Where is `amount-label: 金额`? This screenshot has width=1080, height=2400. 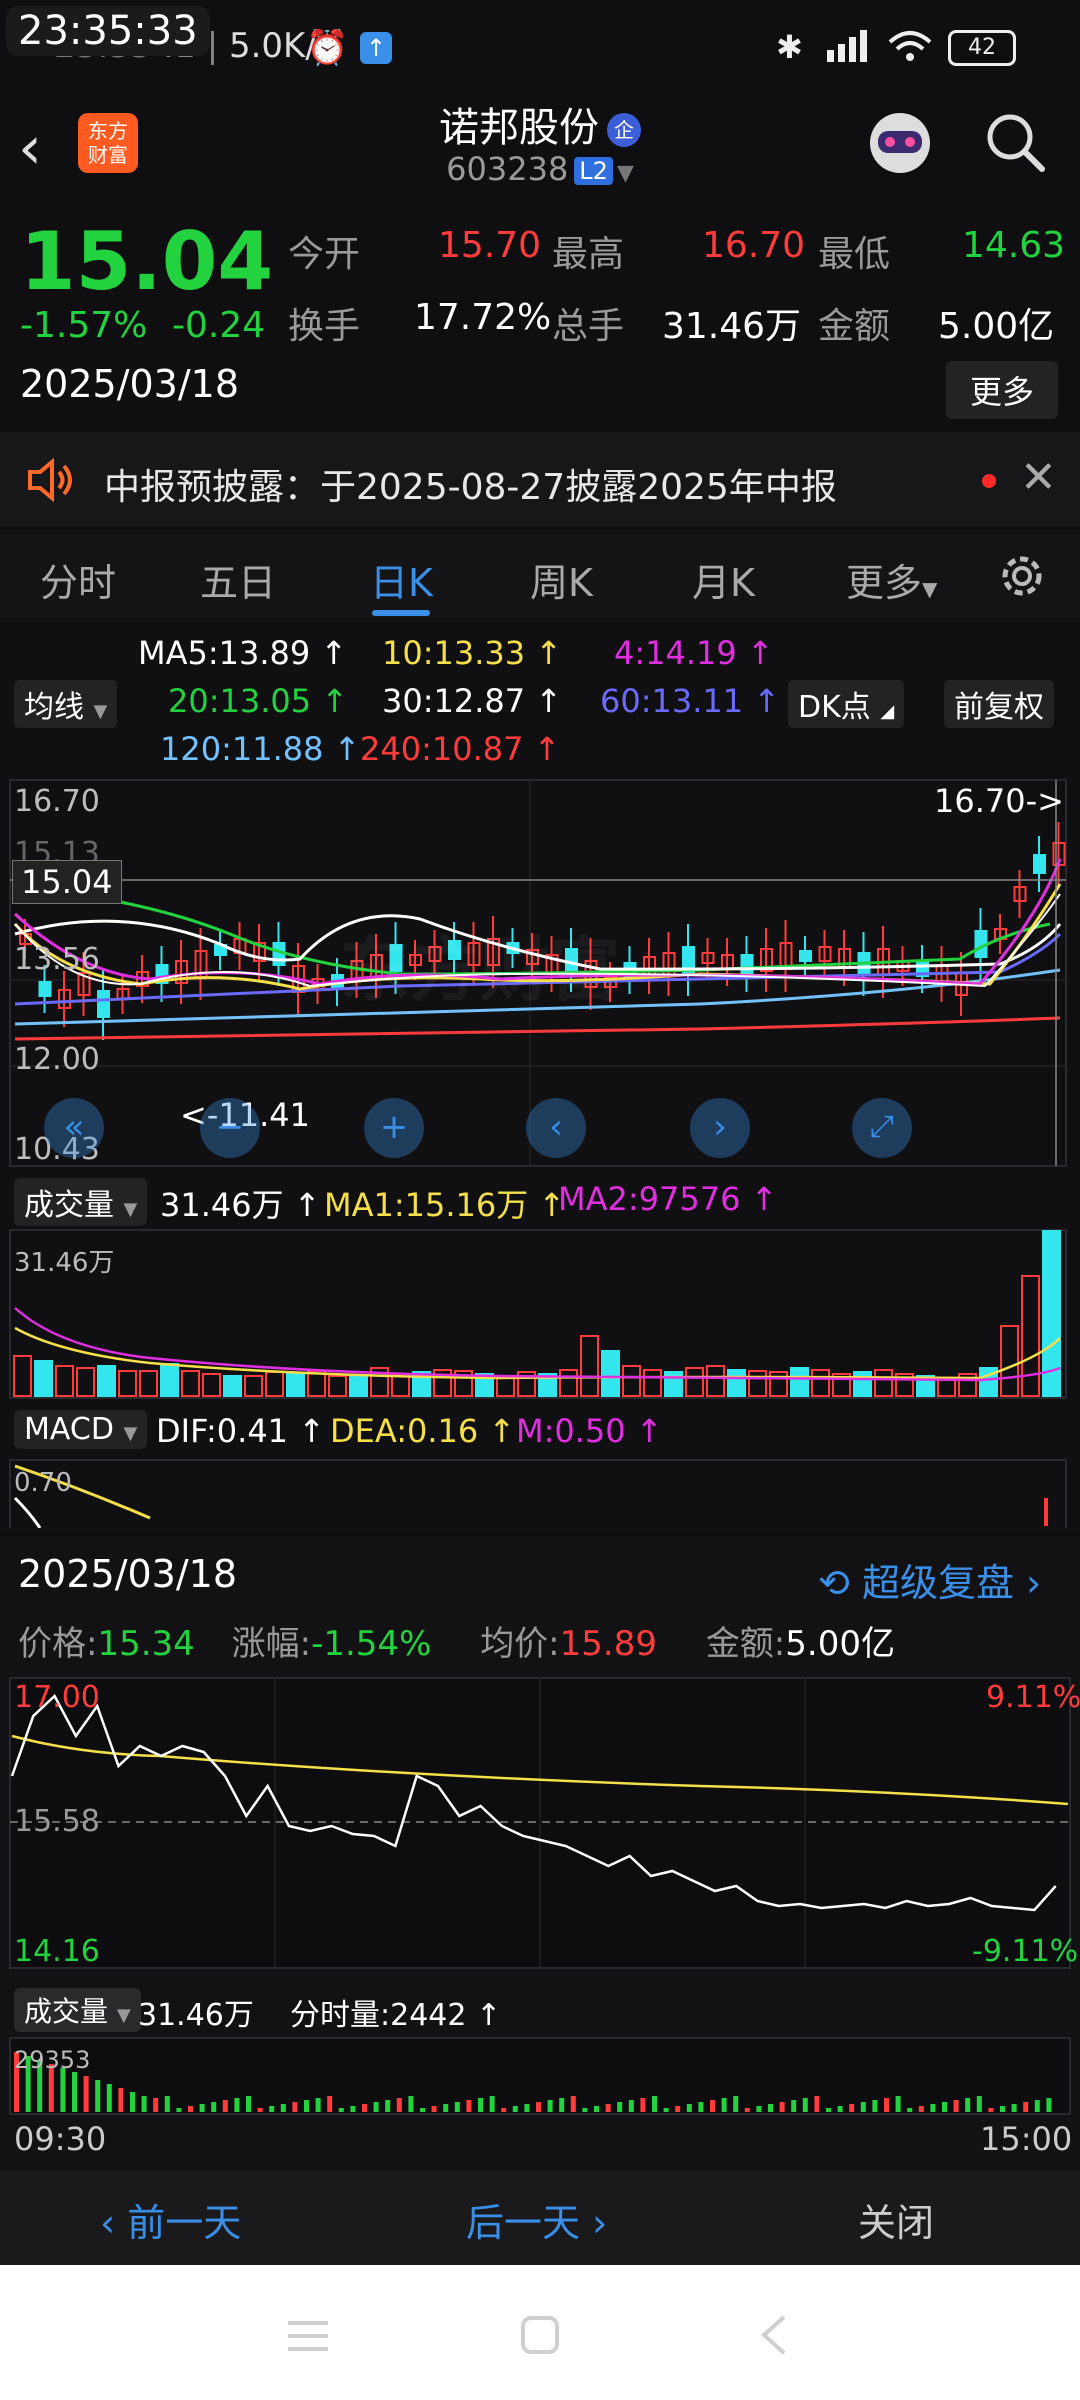
amount-label: 金额 is located at coordinates (854, 326).